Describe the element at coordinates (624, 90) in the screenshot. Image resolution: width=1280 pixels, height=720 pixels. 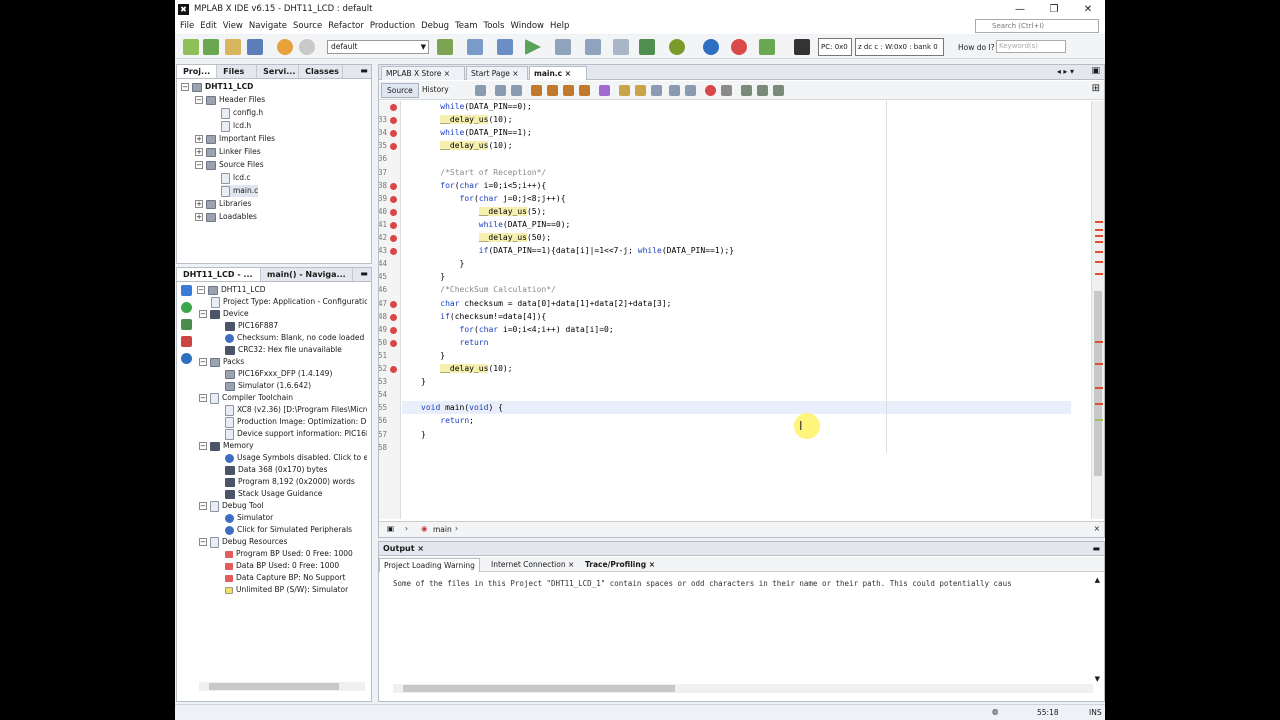
I see `previous-bookmark-icon` at that location.